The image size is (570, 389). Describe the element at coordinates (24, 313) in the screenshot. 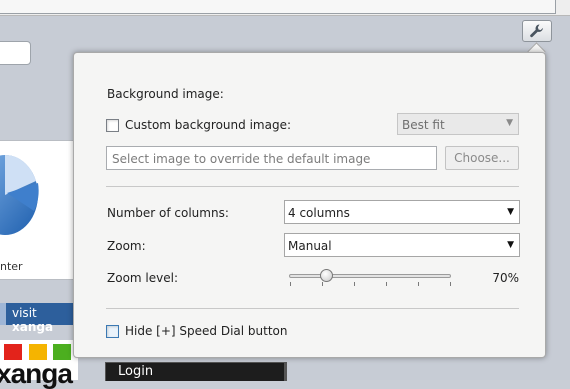

I see `xanga-link-prefix: visit` at that location.